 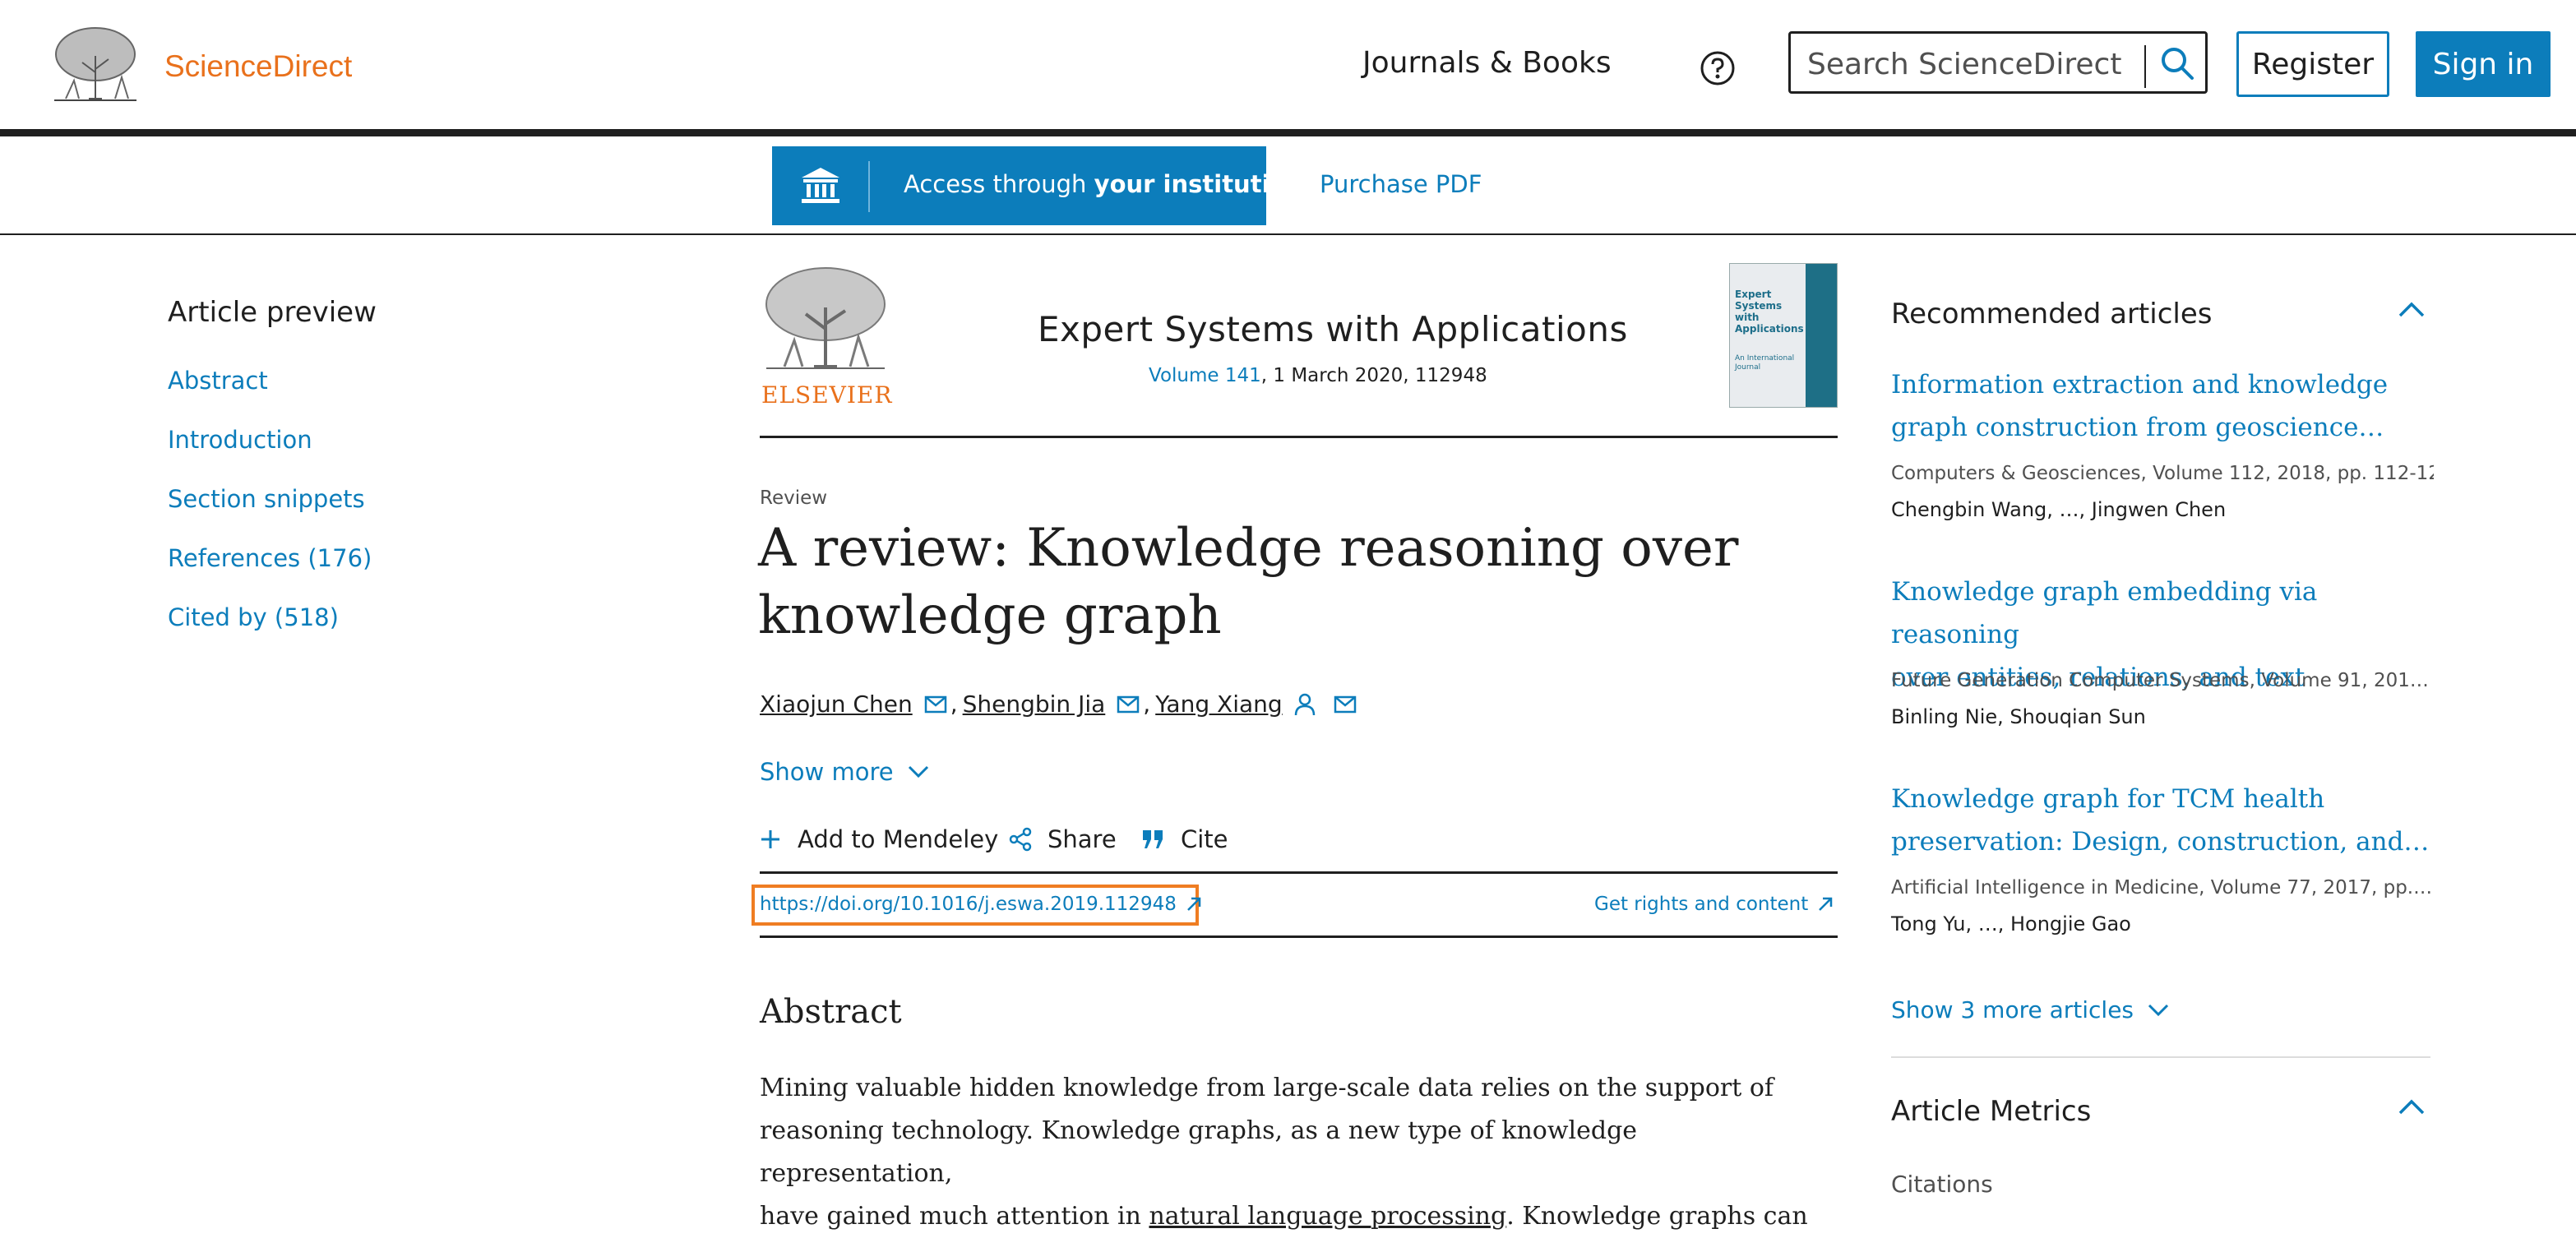 I want to click on journal-title: Expert Systems with Applications, so click(x=1333, y=329).